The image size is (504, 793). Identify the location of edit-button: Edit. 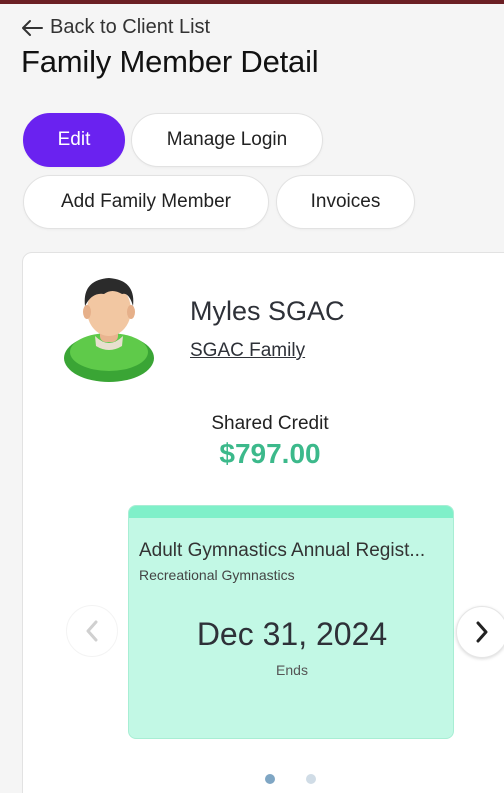
(74, 140).